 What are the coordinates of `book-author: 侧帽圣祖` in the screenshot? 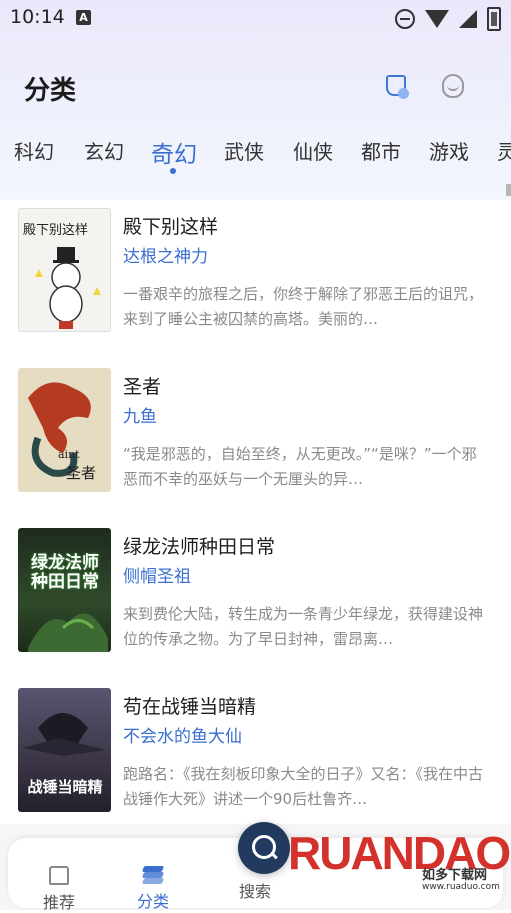 It's located at (157, 574).